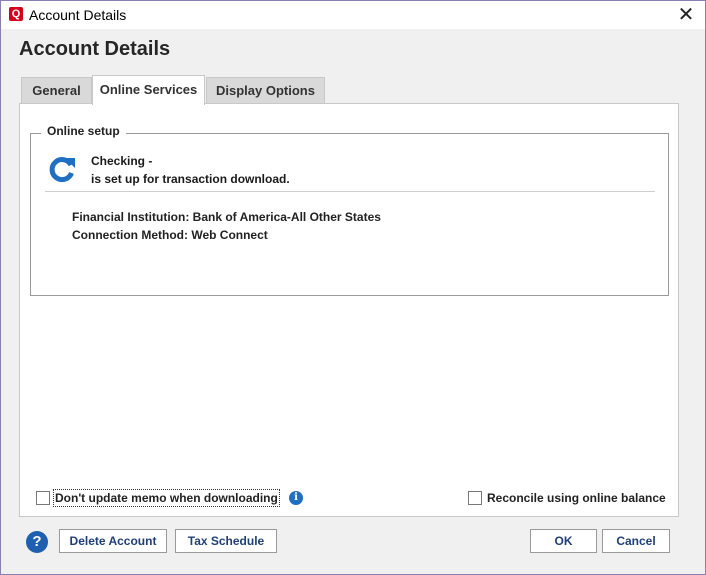  Describe the element at coordinates (122, 161) in the screenshot. I see `account-name-text: Checking -` at that location.